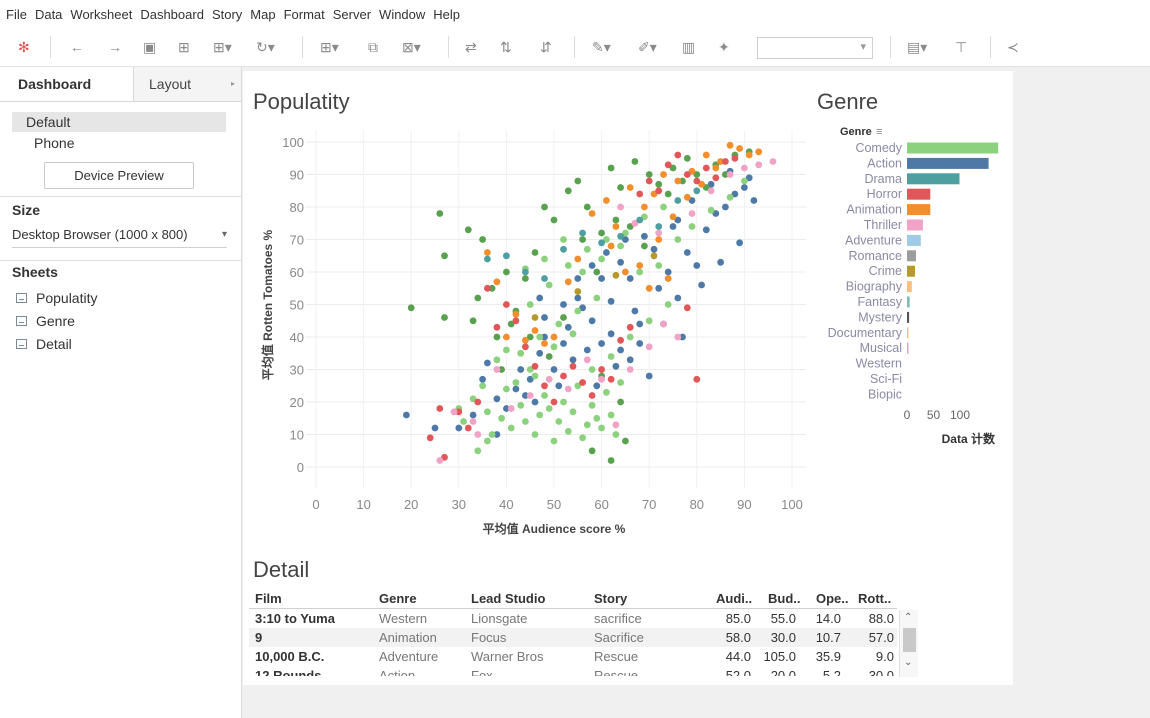  I want to click on col-header: Film, so click(268, 598).